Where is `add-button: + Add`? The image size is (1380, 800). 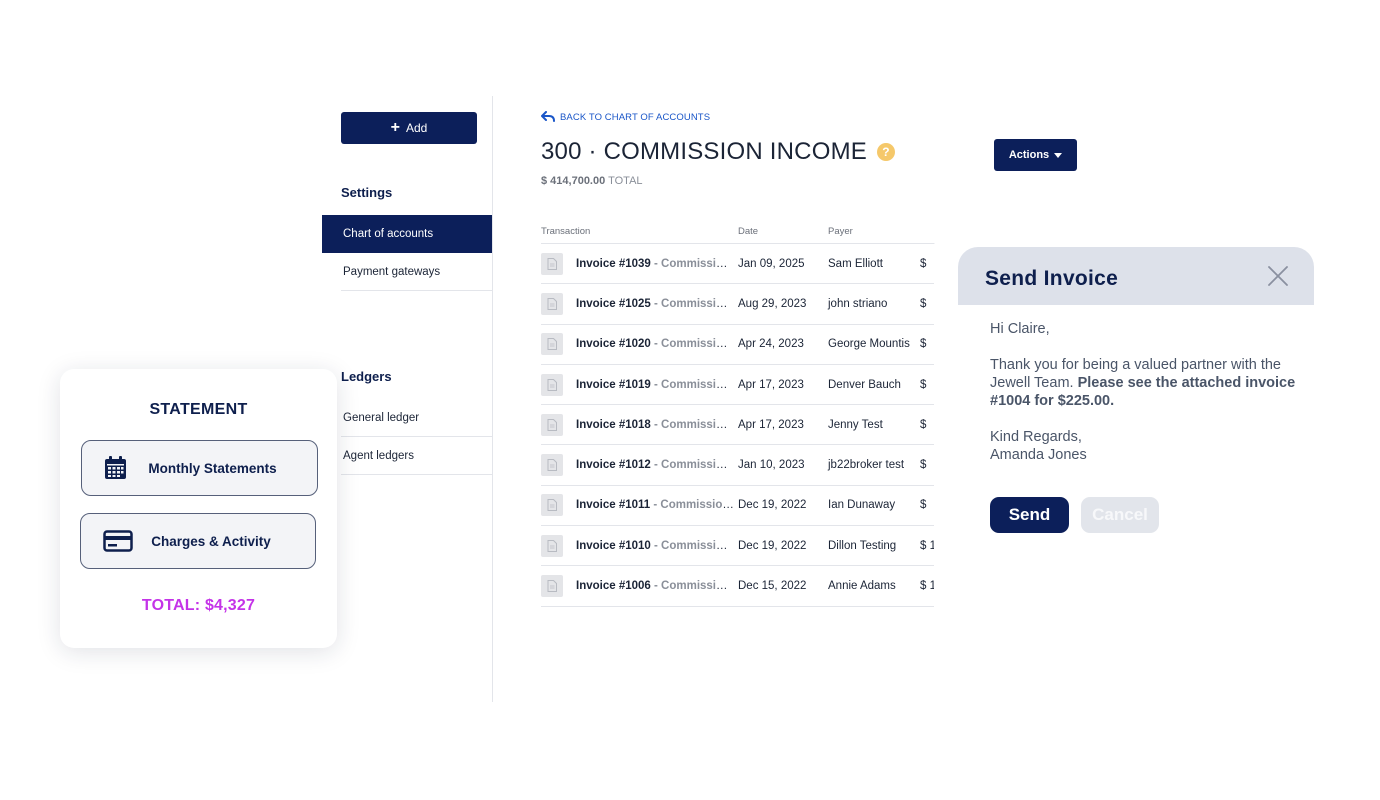 add-button: + Add is located at coordinates (409, 128).